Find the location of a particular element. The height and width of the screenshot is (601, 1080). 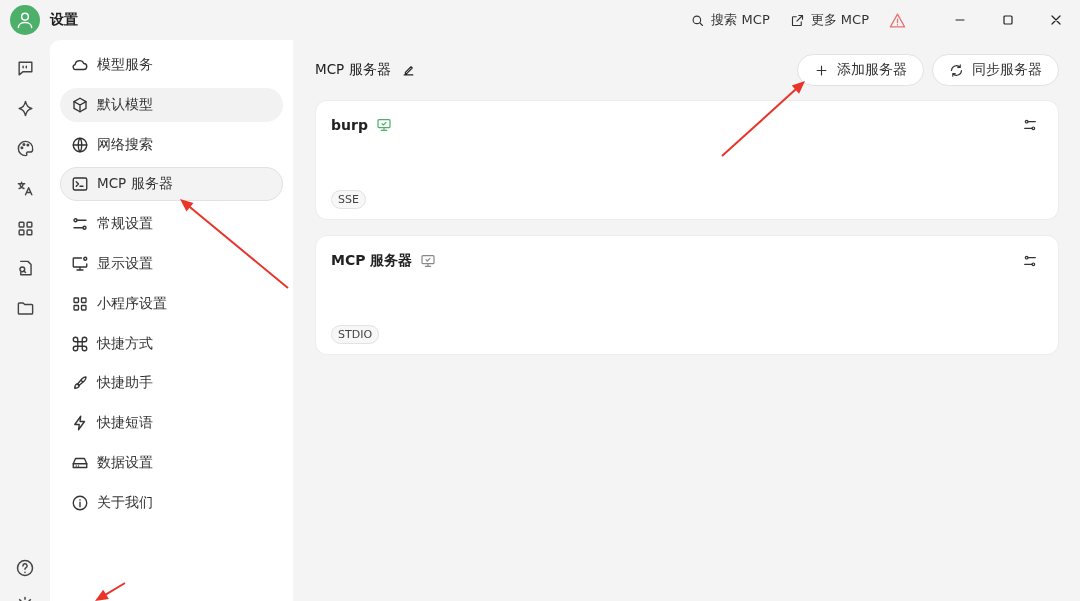

toolbar-button: 同步服务器 is located at coordinates (995, 70).